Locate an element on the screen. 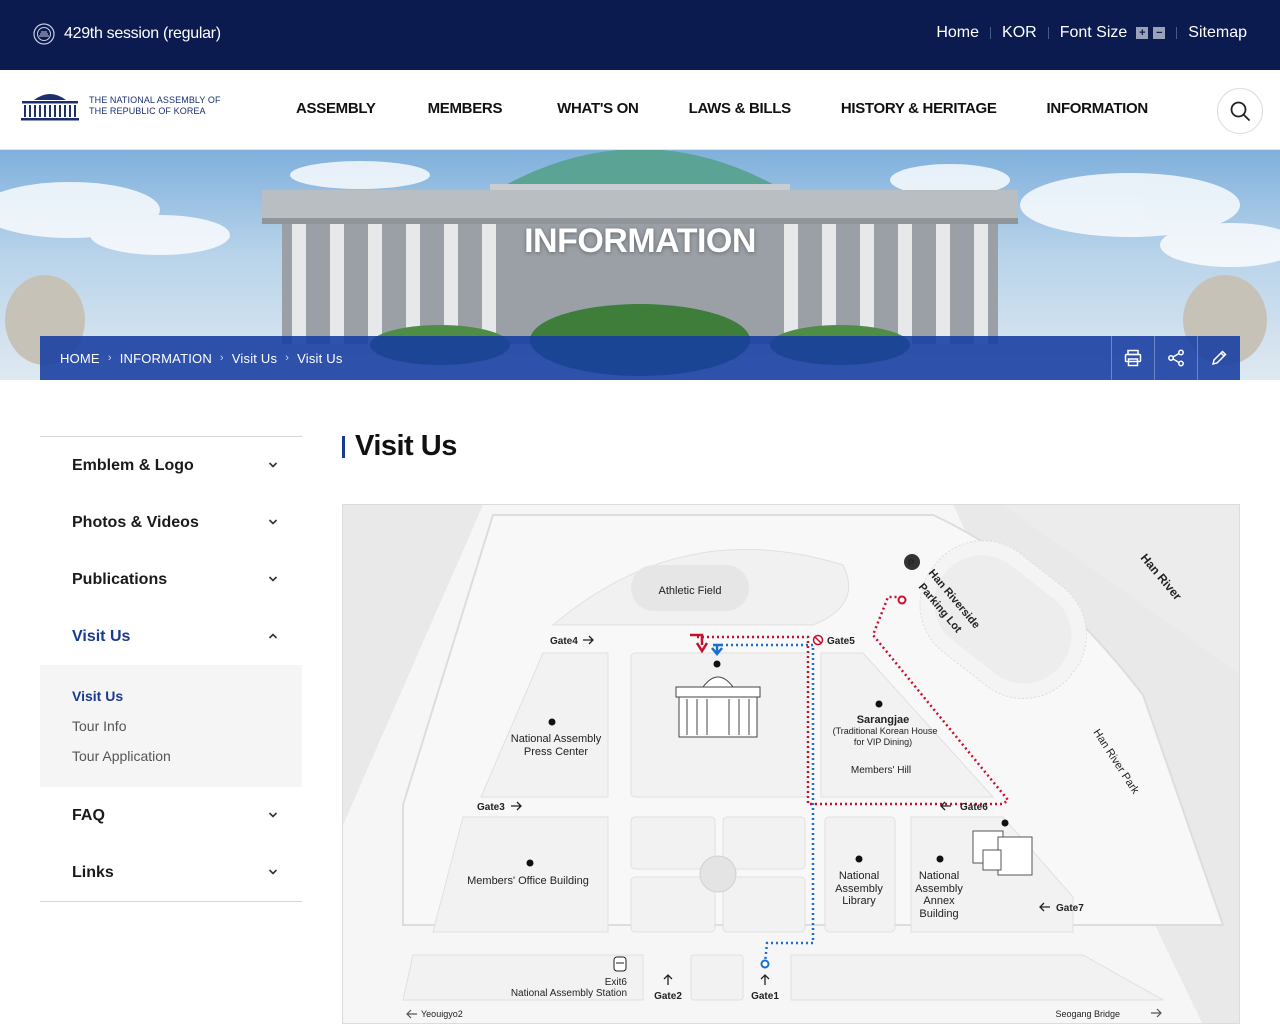 Image resolution: width=1280 pixels, height=1024 pixels. hero-title: INFORMATION is located at coordinates (640, 241).